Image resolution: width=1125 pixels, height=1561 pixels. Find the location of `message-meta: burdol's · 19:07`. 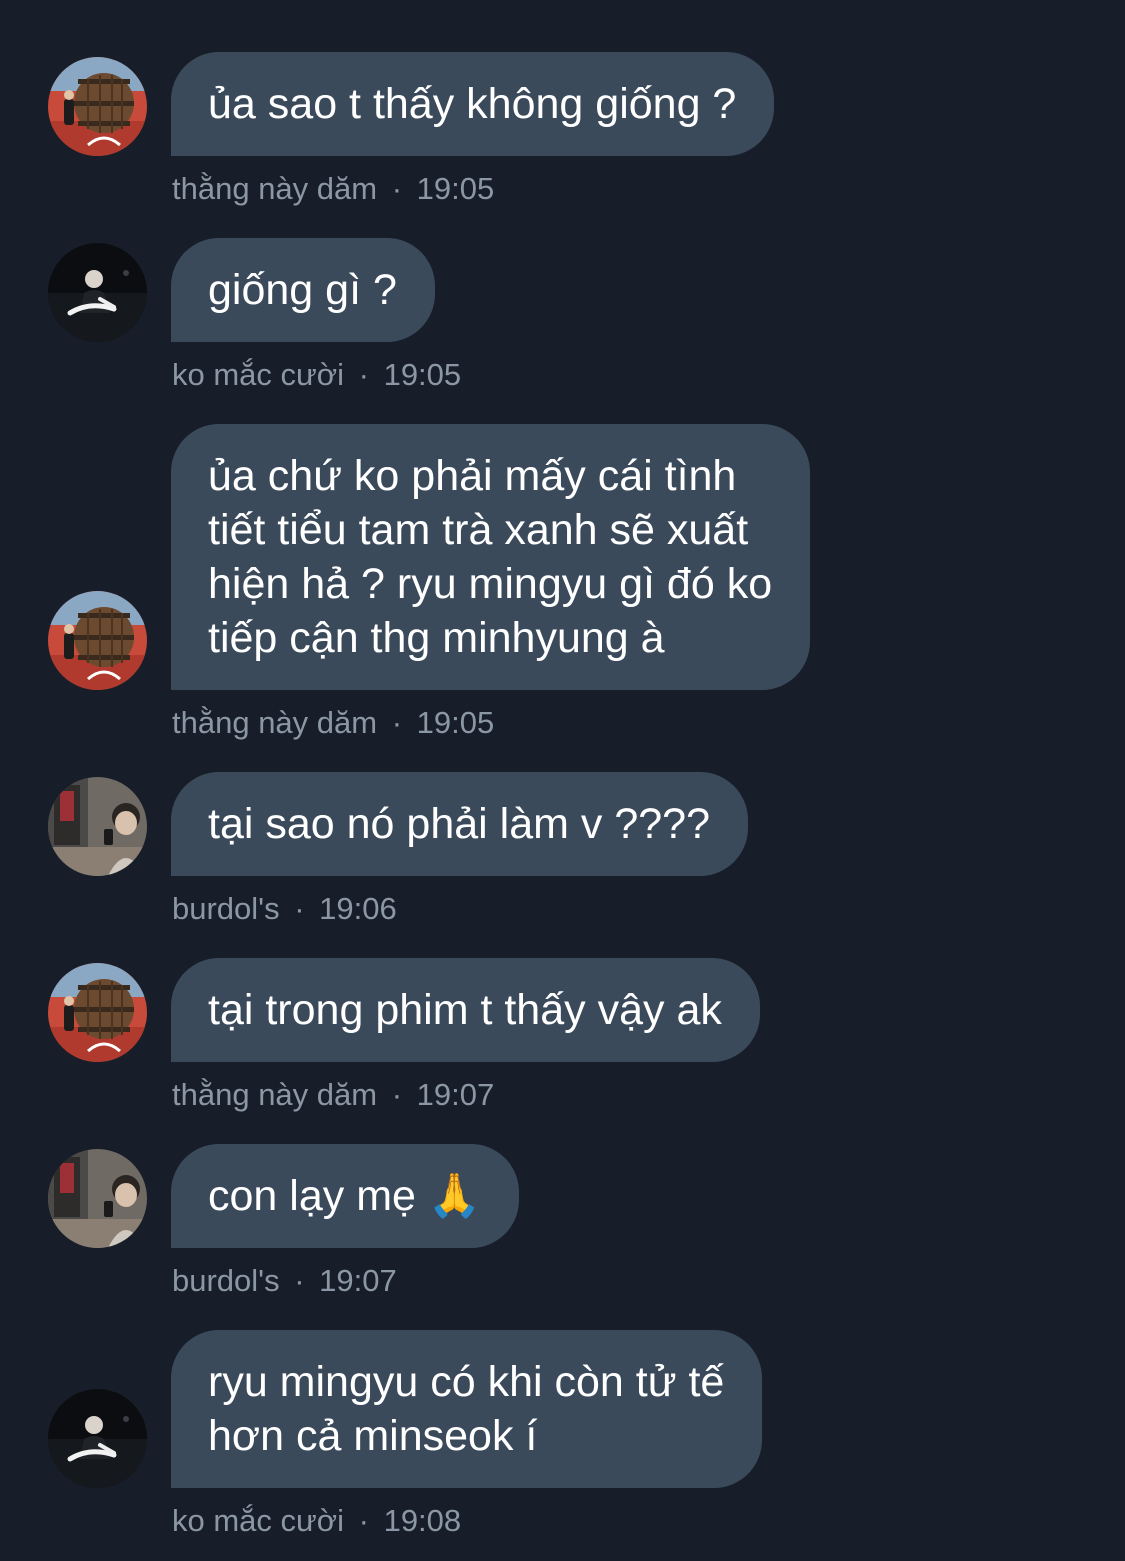

message-meta: burdol's · 19:07 is located at coordinates (284, 1281).